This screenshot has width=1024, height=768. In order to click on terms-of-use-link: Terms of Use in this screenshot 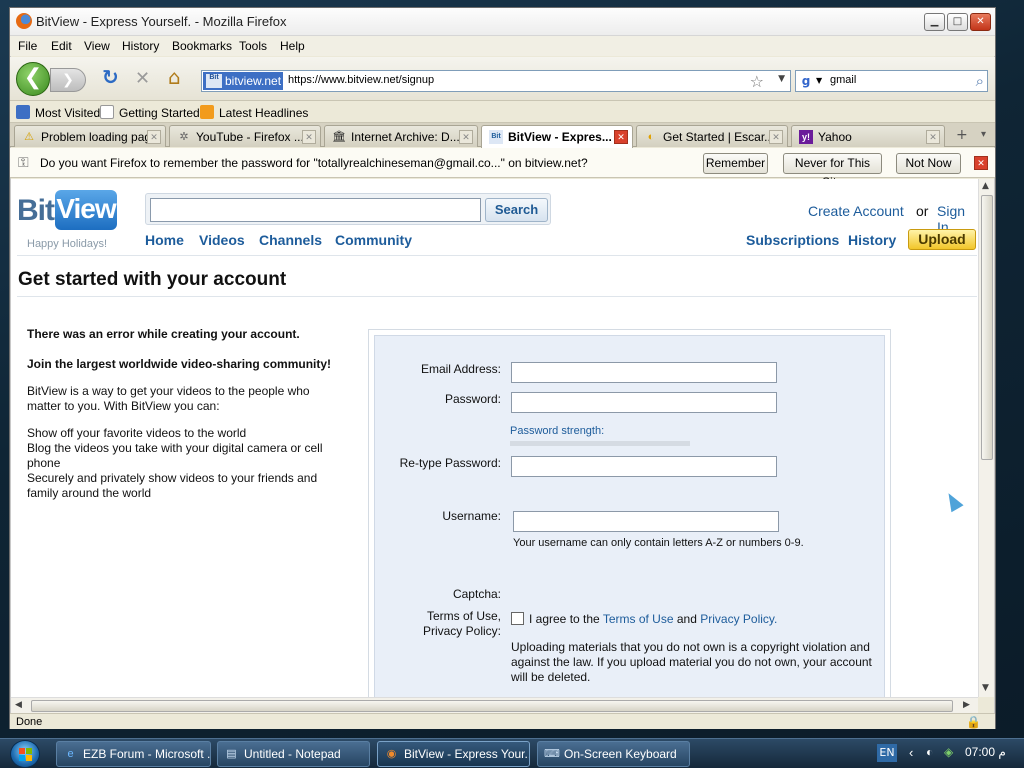, I will do `click(638, 619)`.